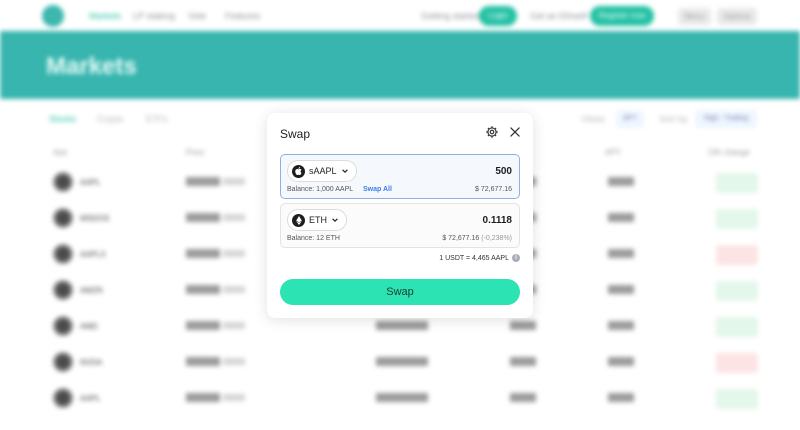 Image resolution: width=800 pixels, height=430 pixels. Describe the element at coordinates (400, 292) in the screenshot. I see `swap-button: Swap` at that location.